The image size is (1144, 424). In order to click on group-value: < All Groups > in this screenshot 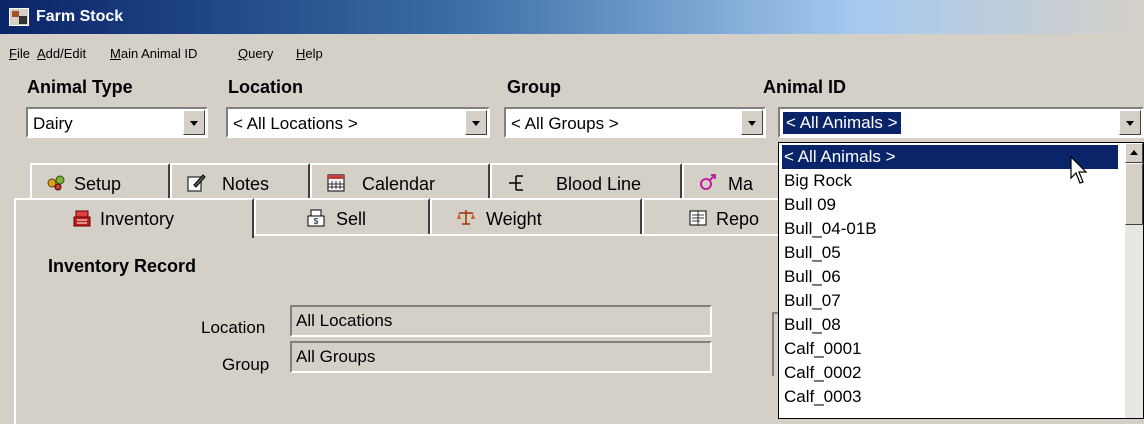, I will do `click(565, 123)`.